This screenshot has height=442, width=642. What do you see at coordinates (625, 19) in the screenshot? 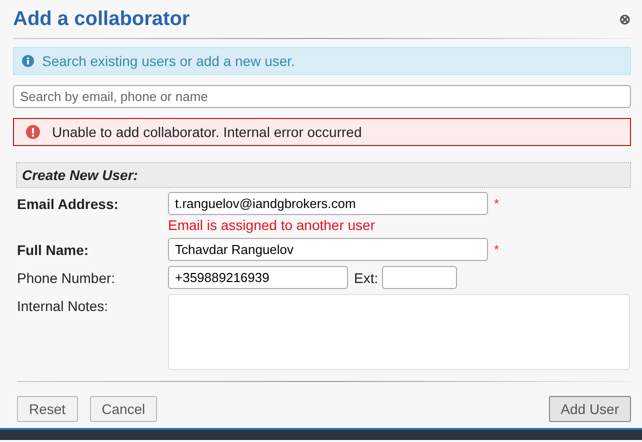
I see `close-button: ⊗` at bounding box center [625, 19].